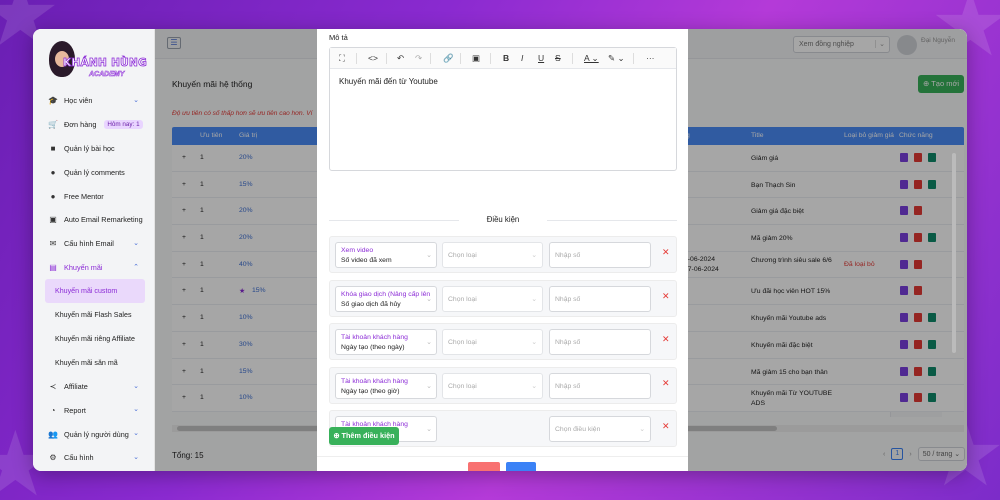 Image resolution: width=1000 pixels, height=500 pixels. I want to click on brand-logo: KHÁNH HÙNG ACADEMY, so click(94, 61).